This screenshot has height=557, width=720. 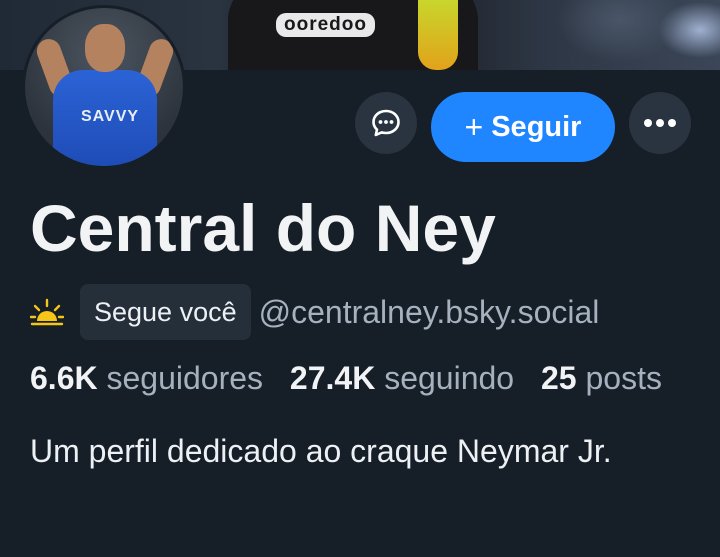 What do you see at coordinates (623, 378) in the screenshot?
I see `posts-label: posts` at bounding box center [623, 378].